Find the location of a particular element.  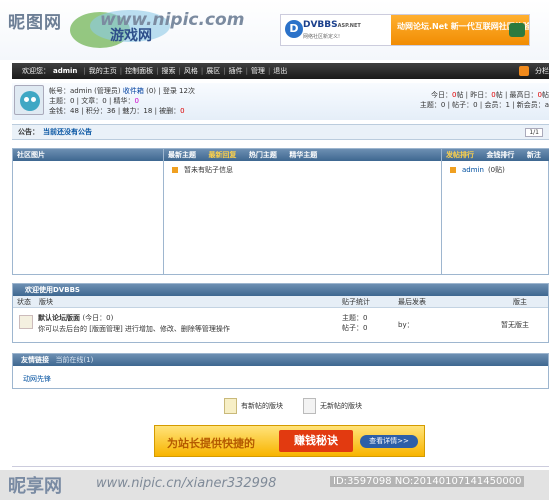

banner-brand: D DVBBSASP.NET 网络社区新定义! is located at coordinates (336, 30).